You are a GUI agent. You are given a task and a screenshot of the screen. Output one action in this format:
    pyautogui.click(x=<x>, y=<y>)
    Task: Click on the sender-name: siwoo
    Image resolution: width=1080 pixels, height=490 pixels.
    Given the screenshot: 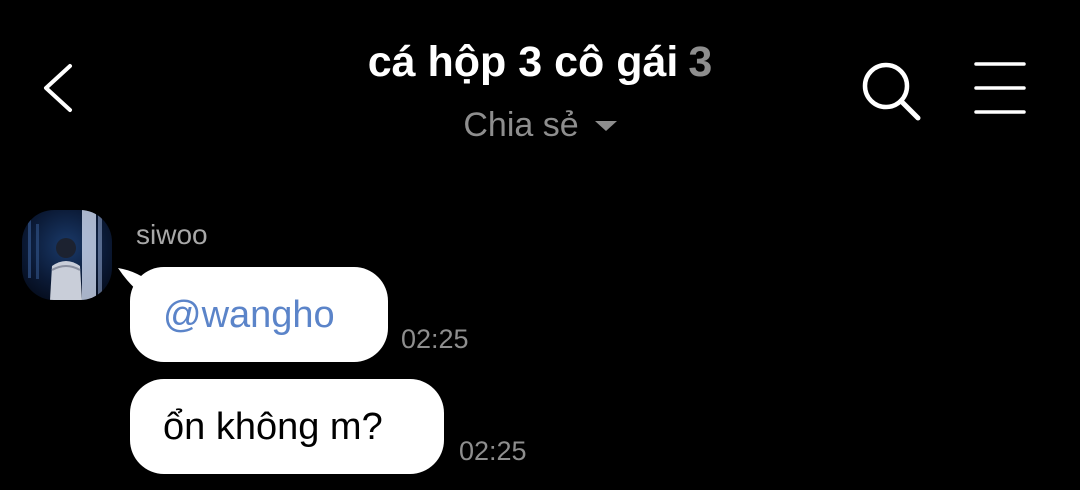 What is the action you would take?
    pyautogui.click(x=172, y=234)
    